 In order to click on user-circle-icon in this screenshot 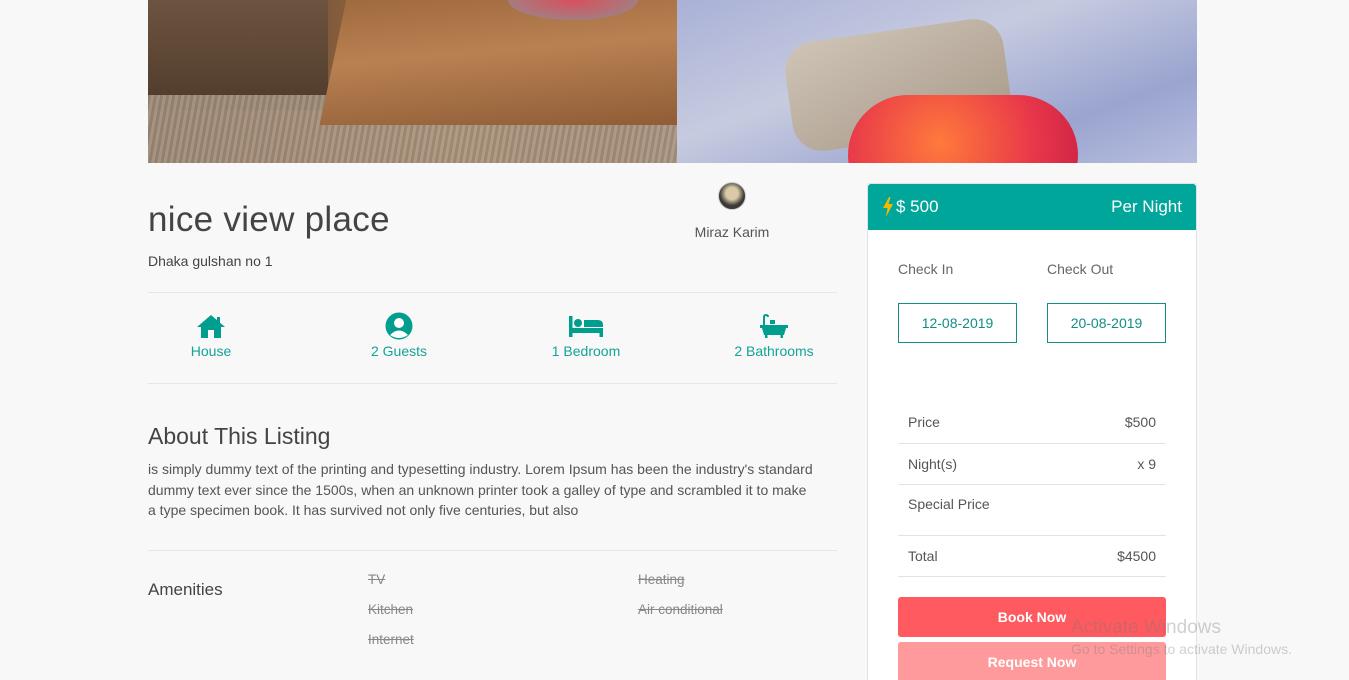, I will do `click(399, 326)`.